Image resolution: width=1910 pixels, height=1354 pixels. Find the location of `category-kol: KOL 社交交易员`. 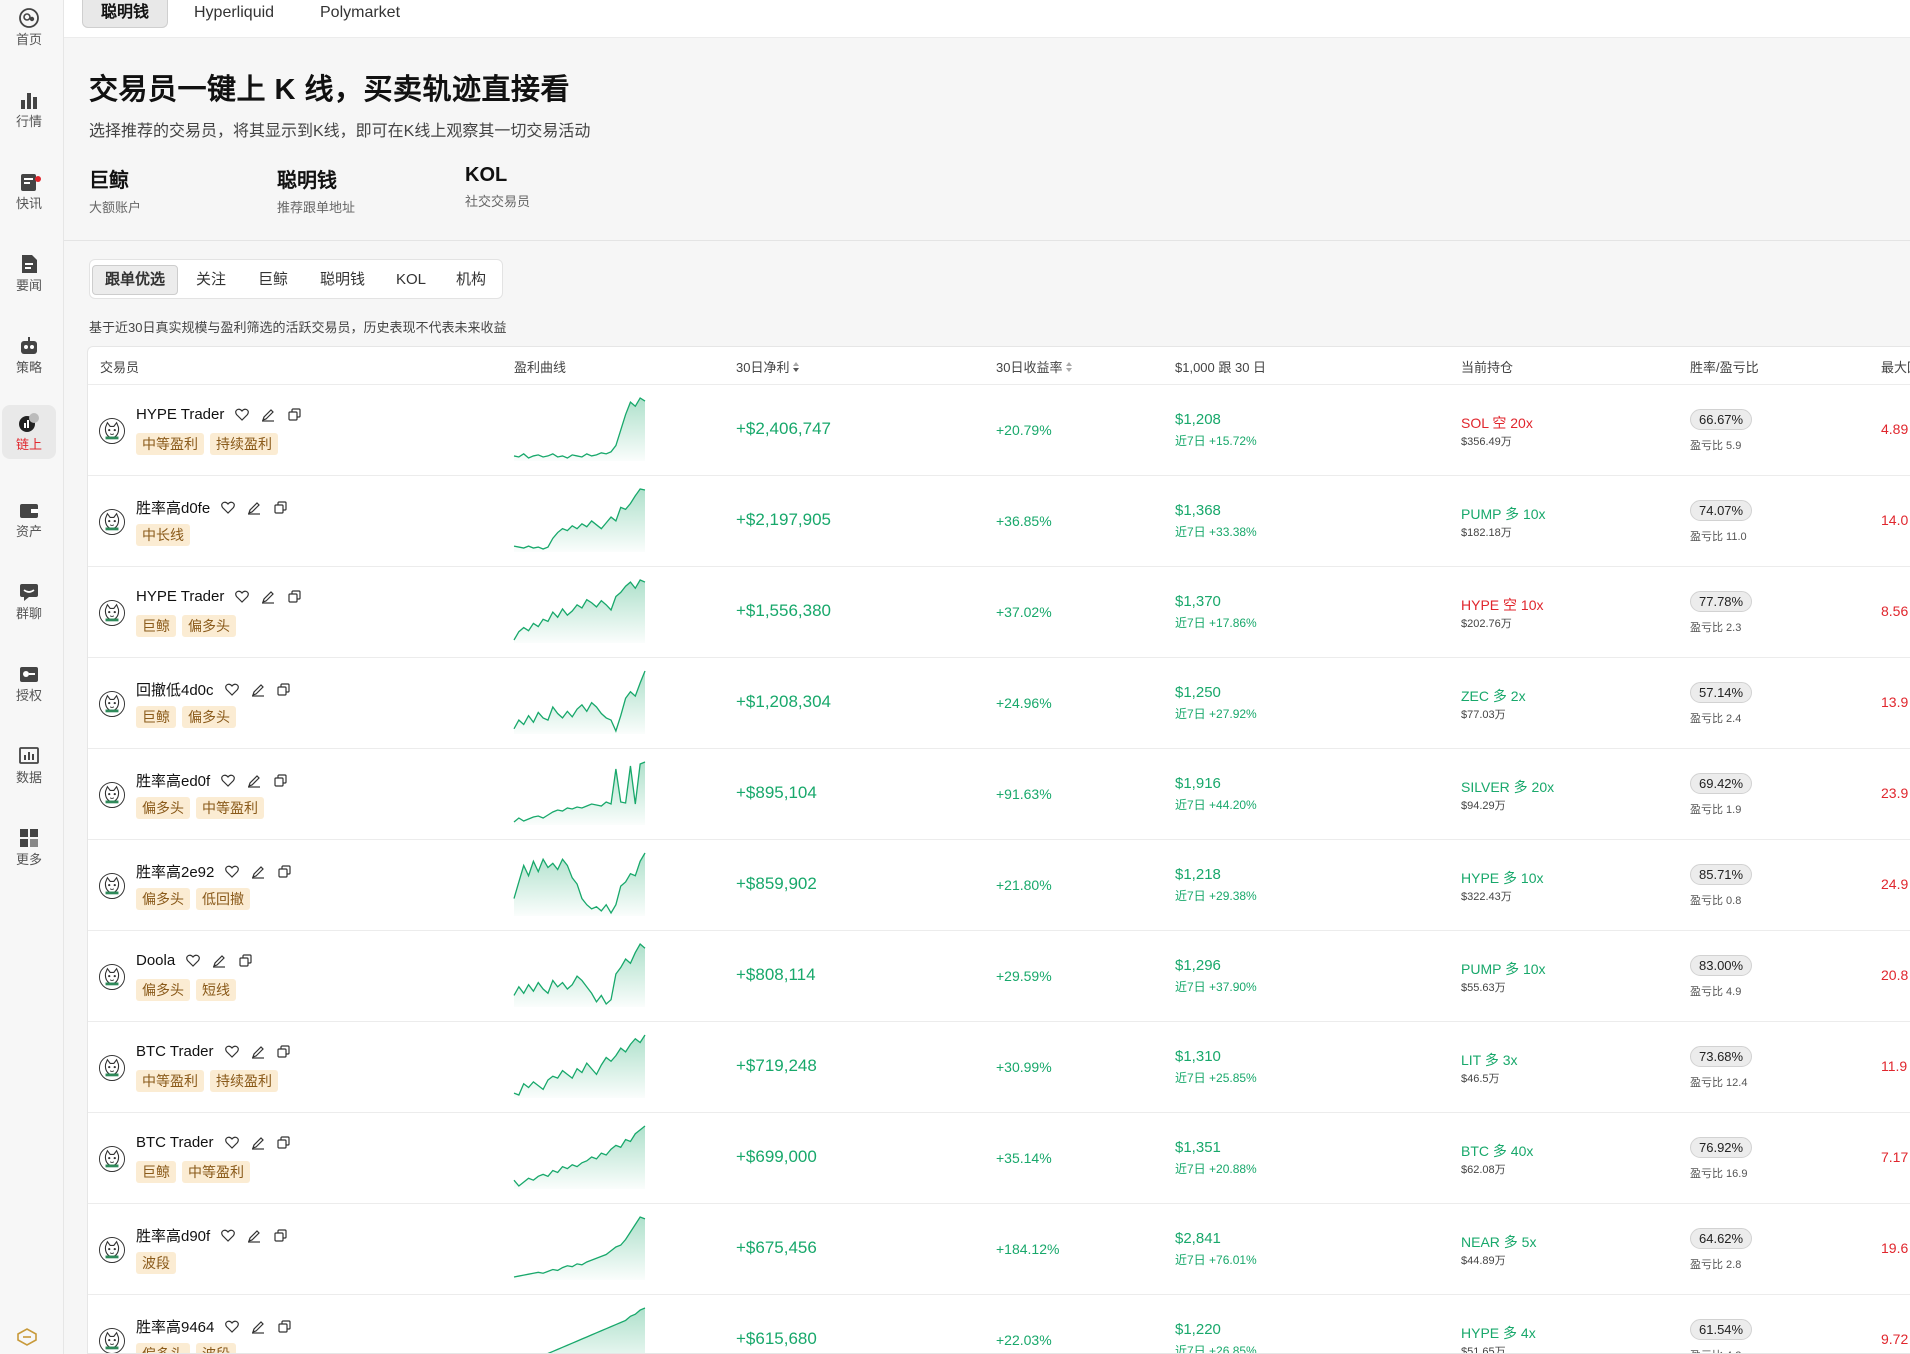

category-kol: KOL 社交交易员 is located at coordinates (497, 187).